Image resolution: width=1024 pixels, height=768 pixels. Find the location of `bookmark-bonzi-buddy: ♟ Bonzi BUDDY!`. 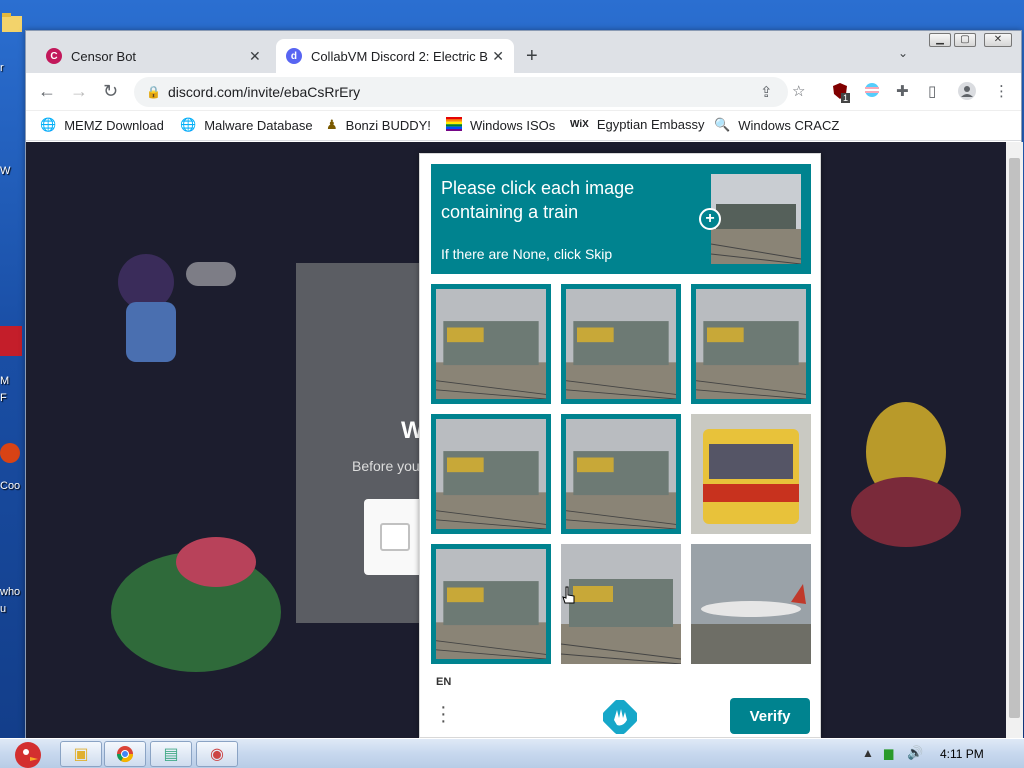

bookmark-bonzi-buddy: ♟ Bonzi BUDDY! is located at coordinates (378, 125).